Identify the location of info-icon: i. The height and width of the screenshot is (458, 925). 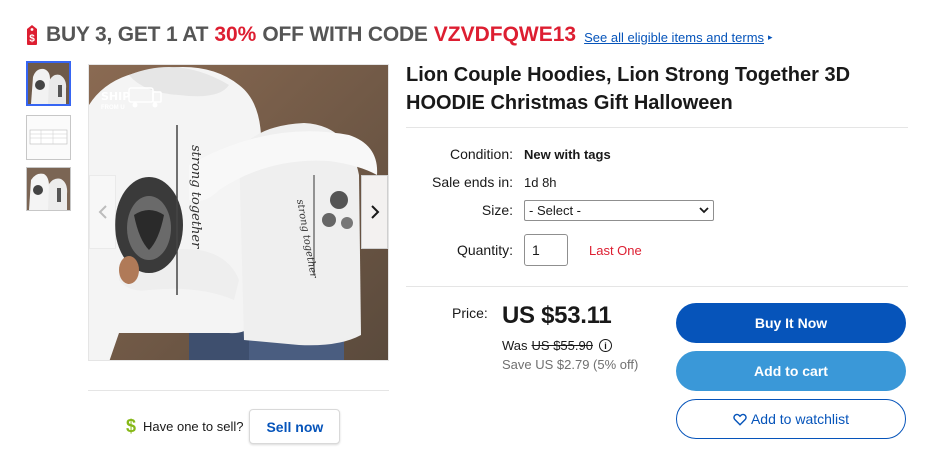
(605, 345).